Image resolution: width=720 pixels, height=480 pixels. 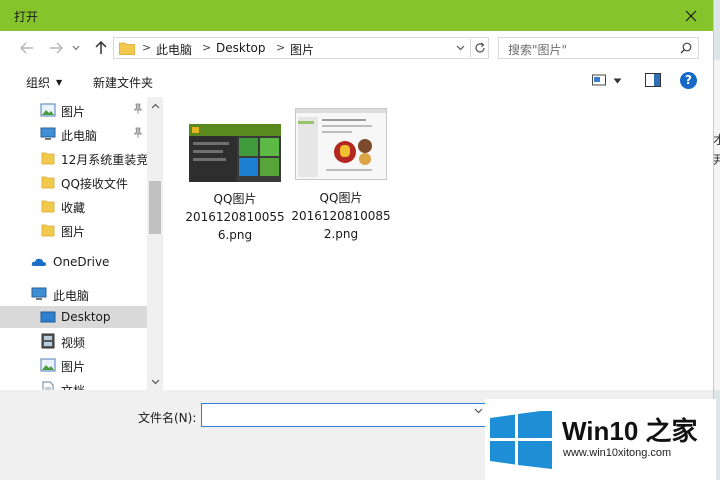 What do you see at coordinates (617, 453) in the screenshot?
I see `watermark-url: www.win10xitong.com` at bounding box center [617, 453].